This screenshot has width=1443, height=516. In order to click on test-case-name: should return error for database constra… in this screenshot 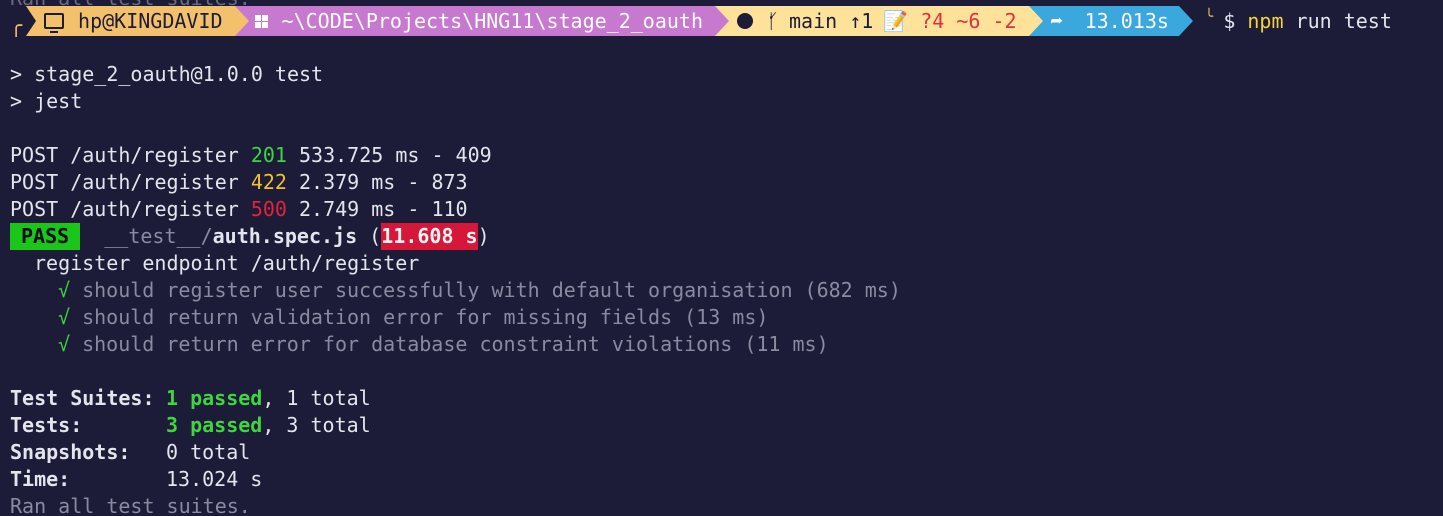, I will do `click(455, 344)`.